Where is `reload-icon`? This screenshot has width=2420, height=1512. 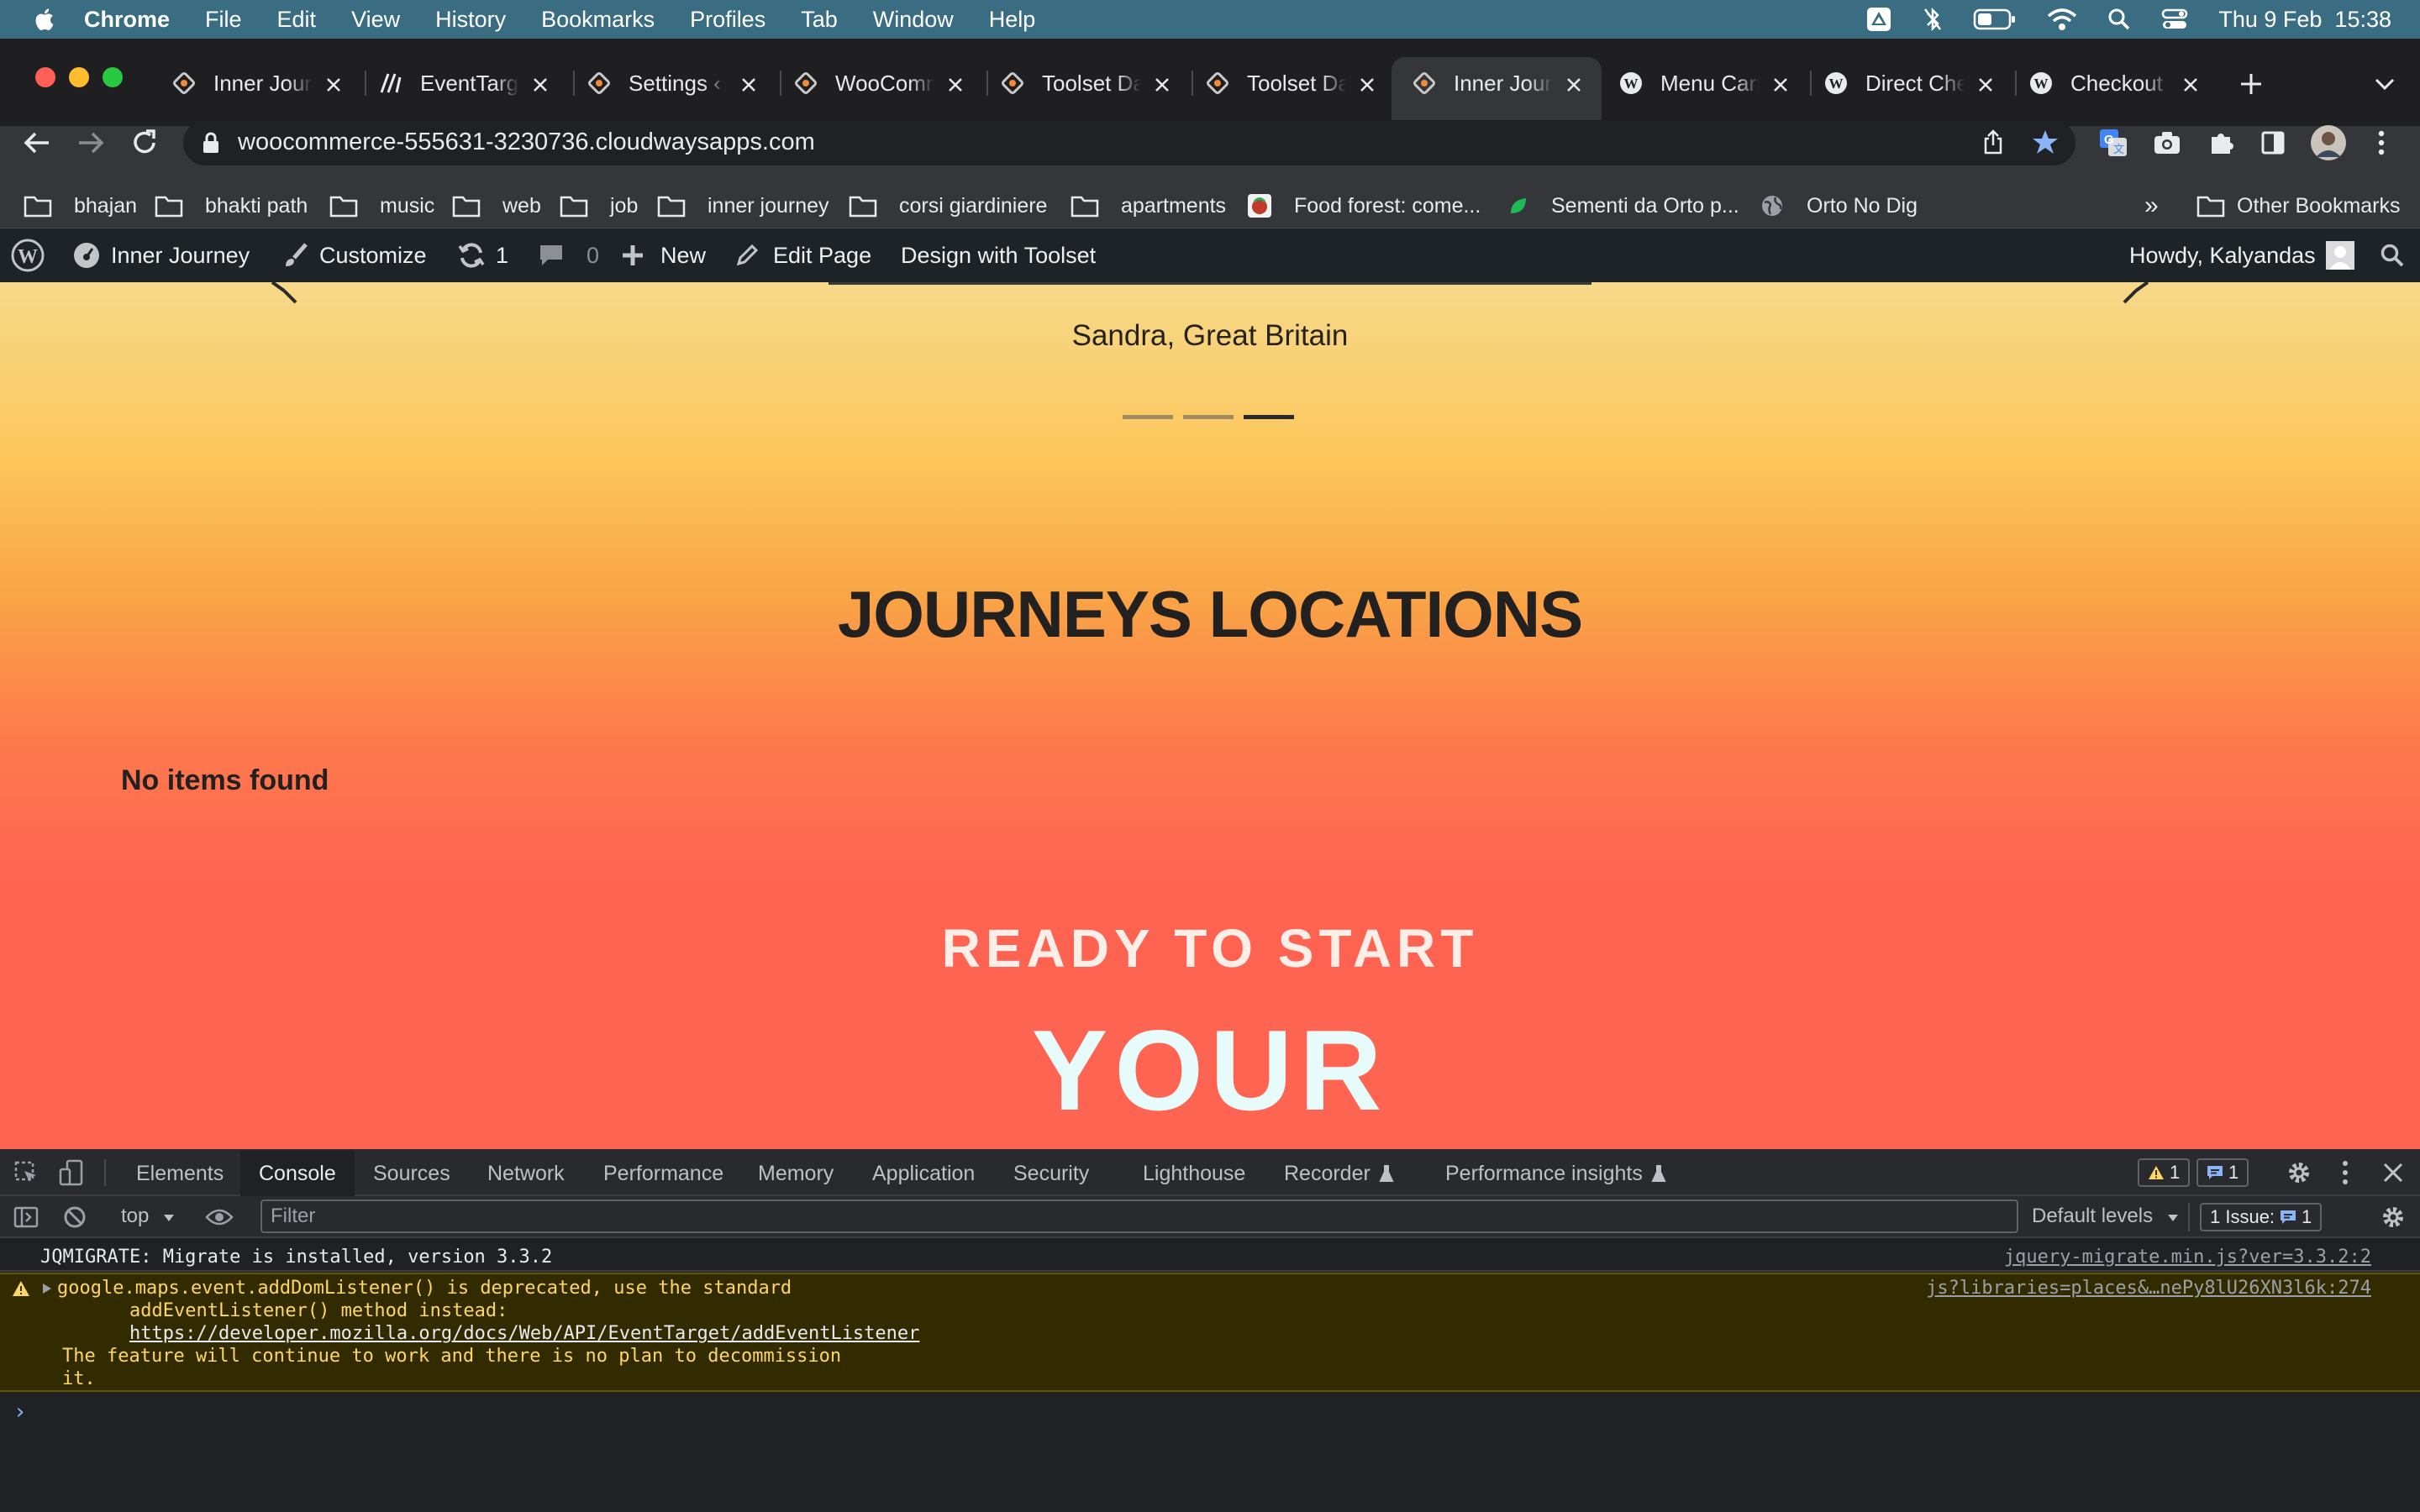
reload-icon is located at coordinates (144, 143).